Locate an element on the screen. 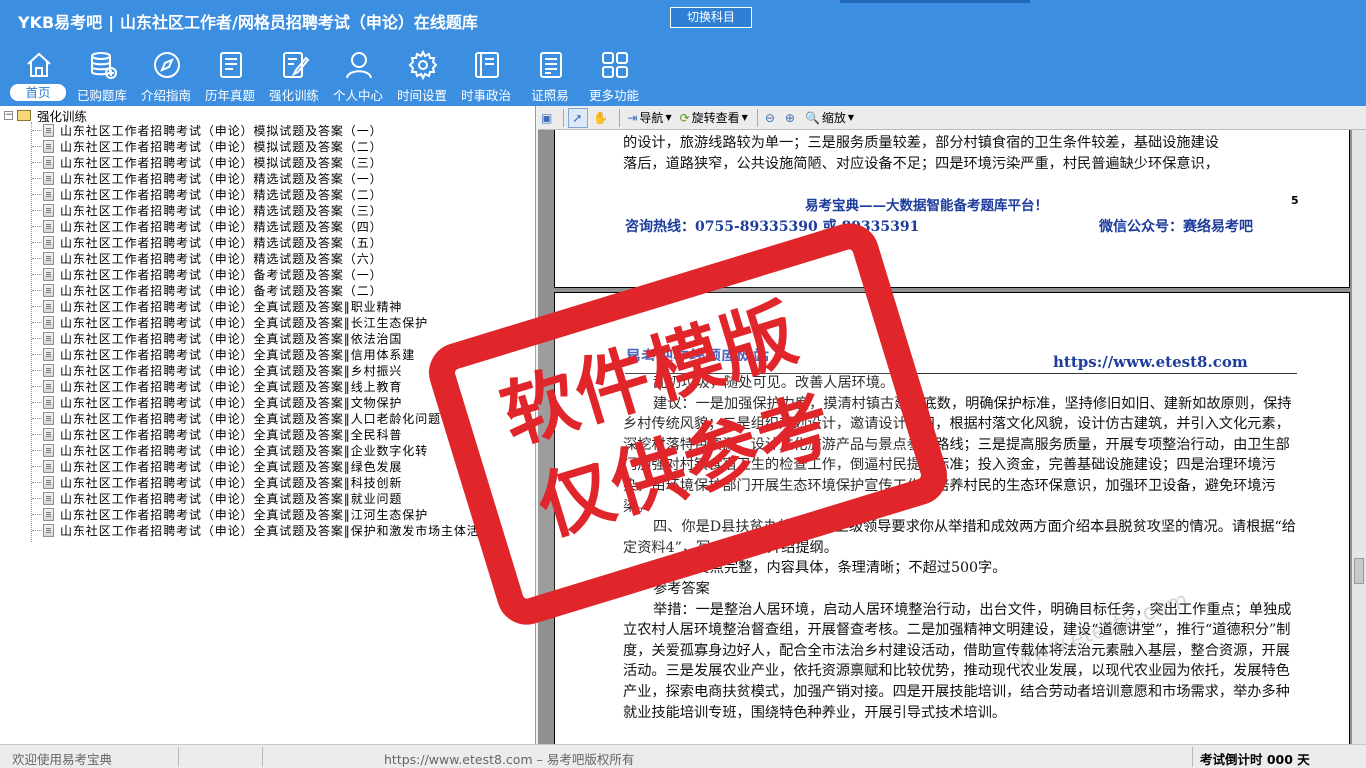 The image size is (1366, 768). zoom-in-icon: ⊕ is located at coordinates (789, 117).